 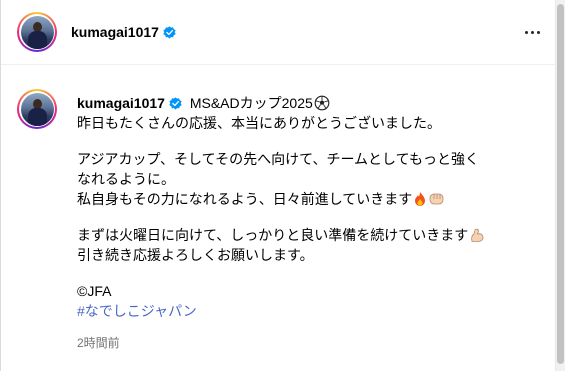 What do you see at coordinates (115, 32) in the screenshot?
I see `header-username: kumagai1017` at bounding box center [115, 32].